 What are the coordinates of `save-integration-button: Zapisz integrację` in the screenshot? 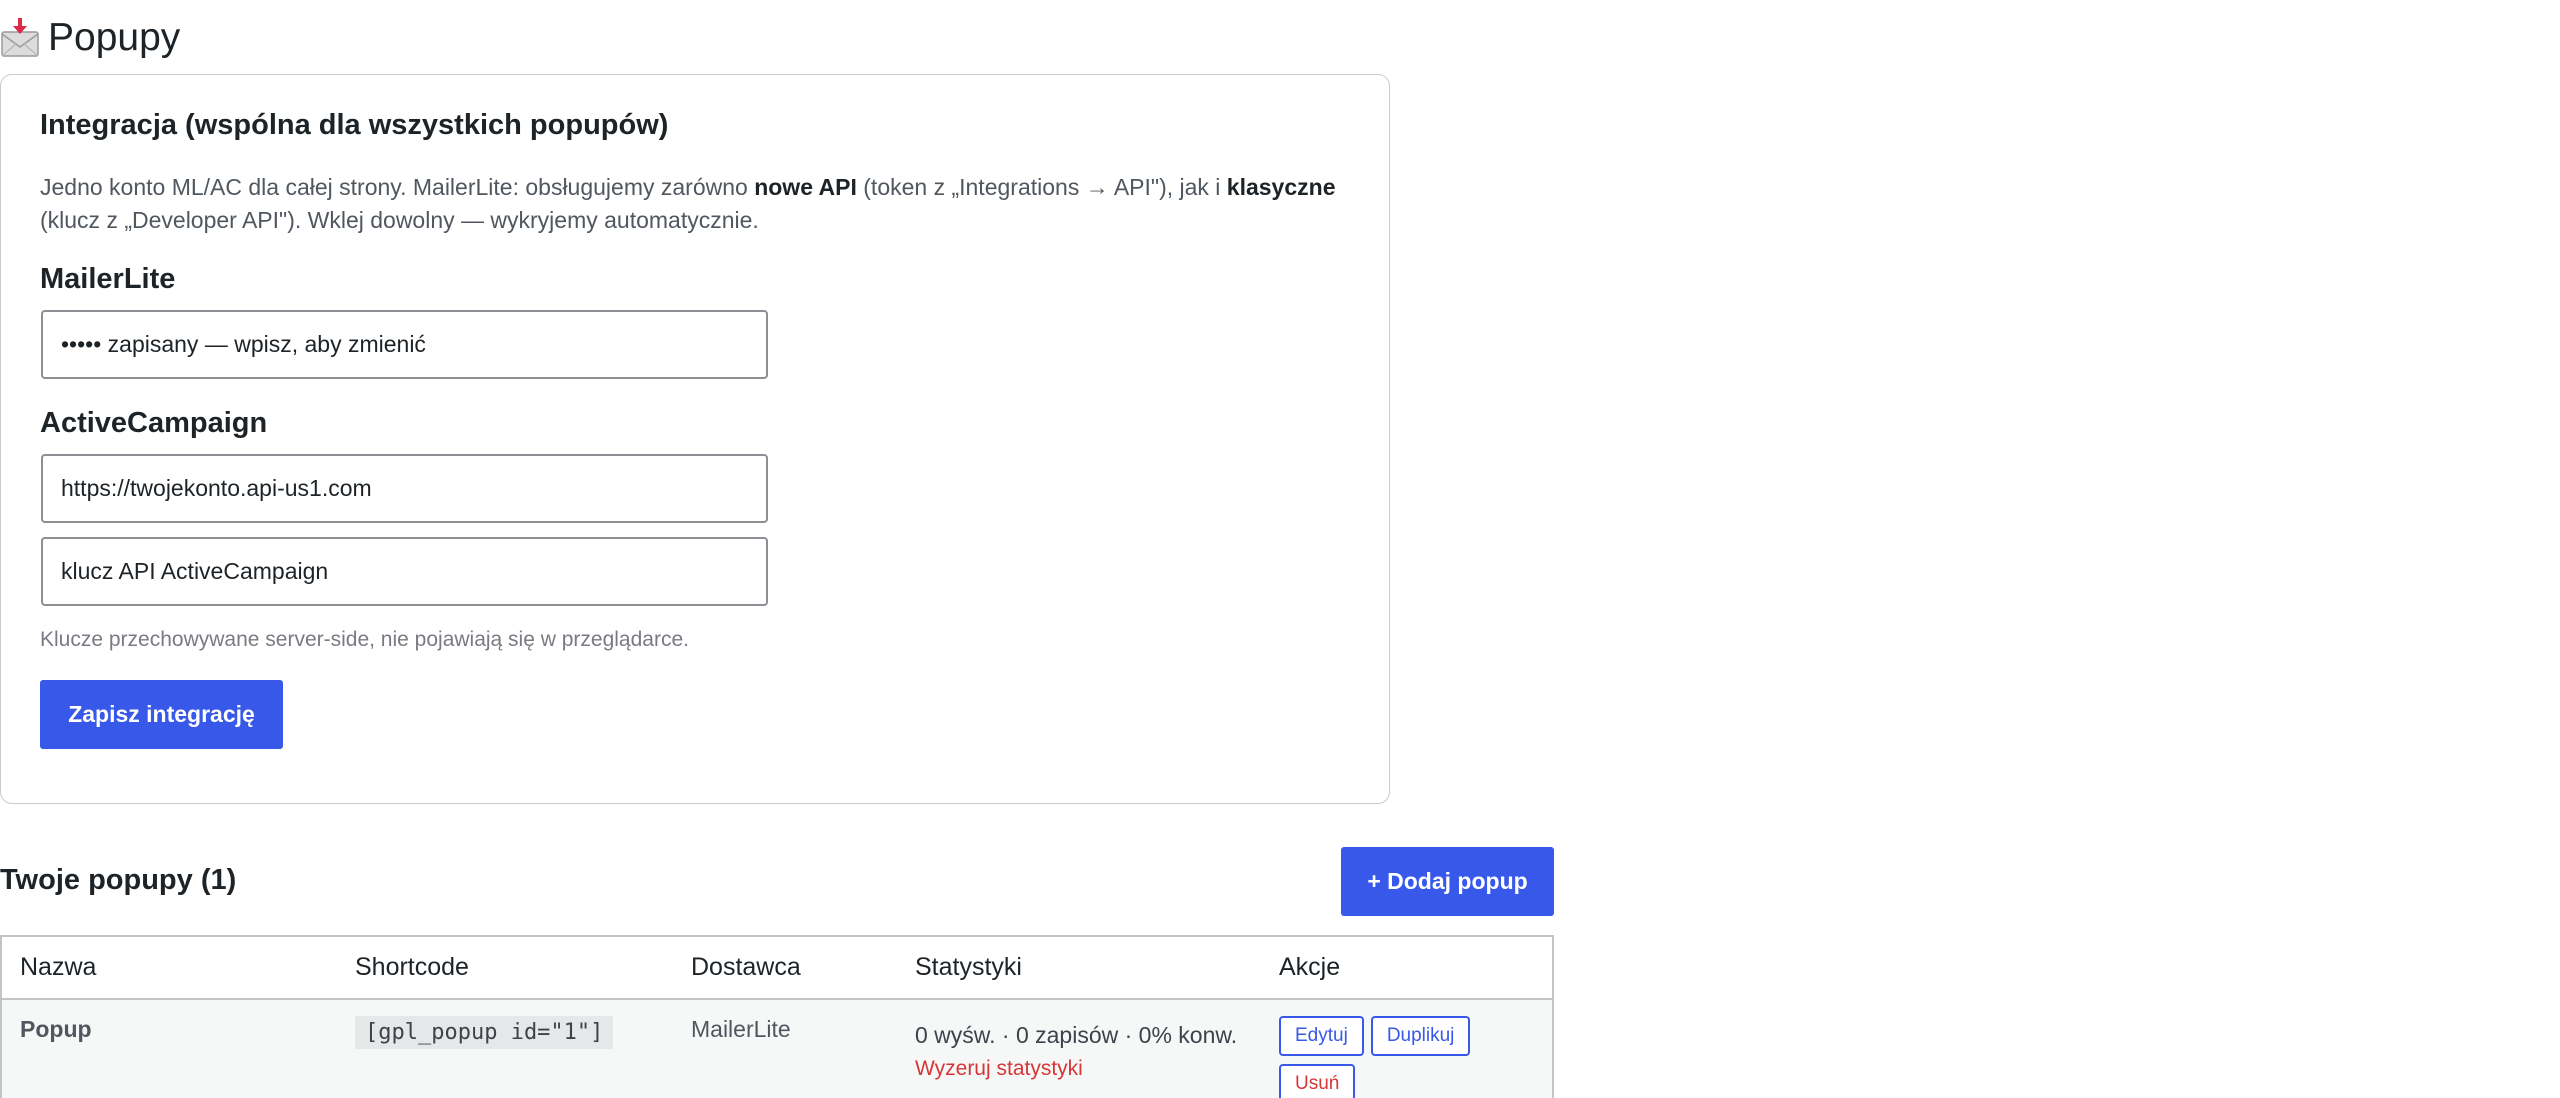 It's located at (161, 714).